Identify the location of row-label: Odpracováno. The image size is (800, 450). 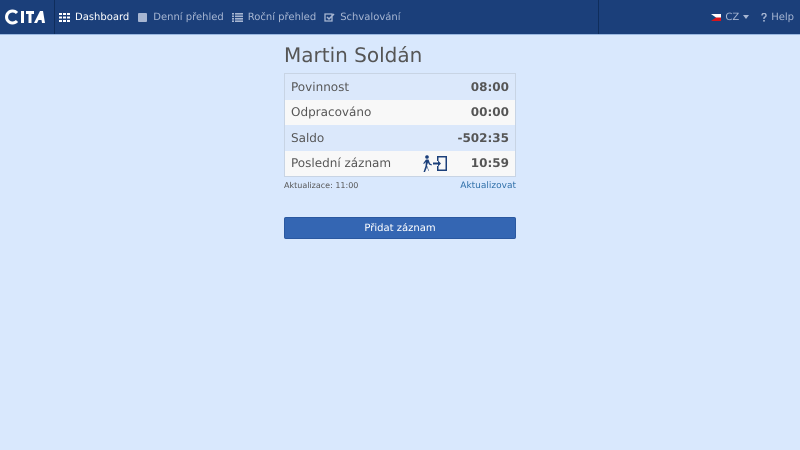
(331, 112).